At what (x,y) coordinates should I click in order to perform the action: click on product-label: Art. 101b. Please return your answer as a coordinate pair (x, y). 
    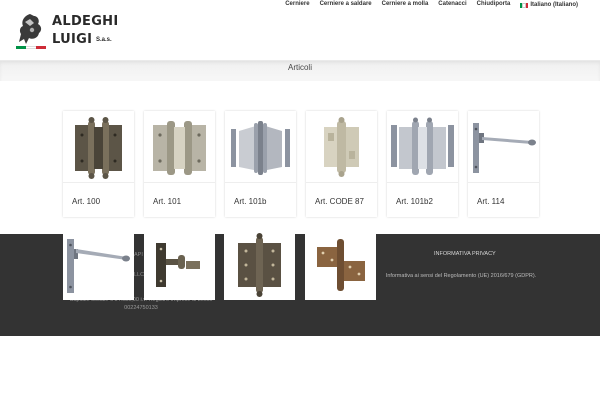
    Looking at the image, I should click on (250, 201).